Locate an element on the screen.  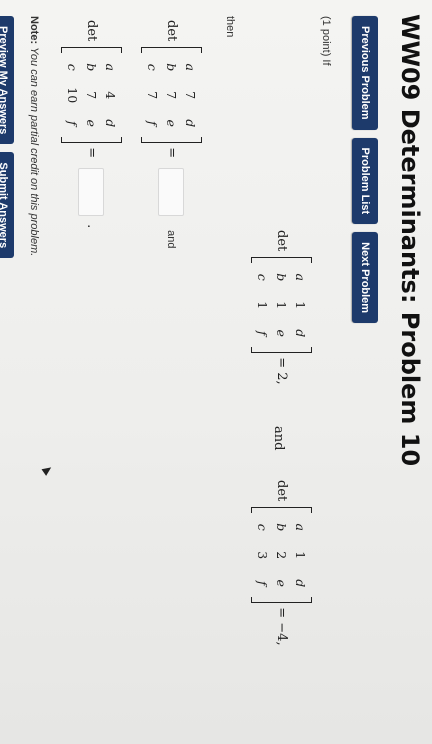
page-title: WW09 Determinants: Problem 10 is located at coordinates (410, 240).